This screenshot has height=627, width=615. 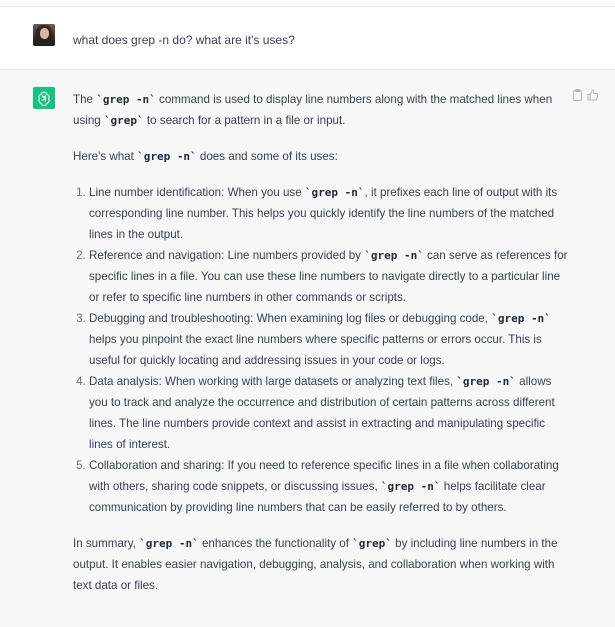 I want to click on clipboard-icon, so click(x=577, y=95).